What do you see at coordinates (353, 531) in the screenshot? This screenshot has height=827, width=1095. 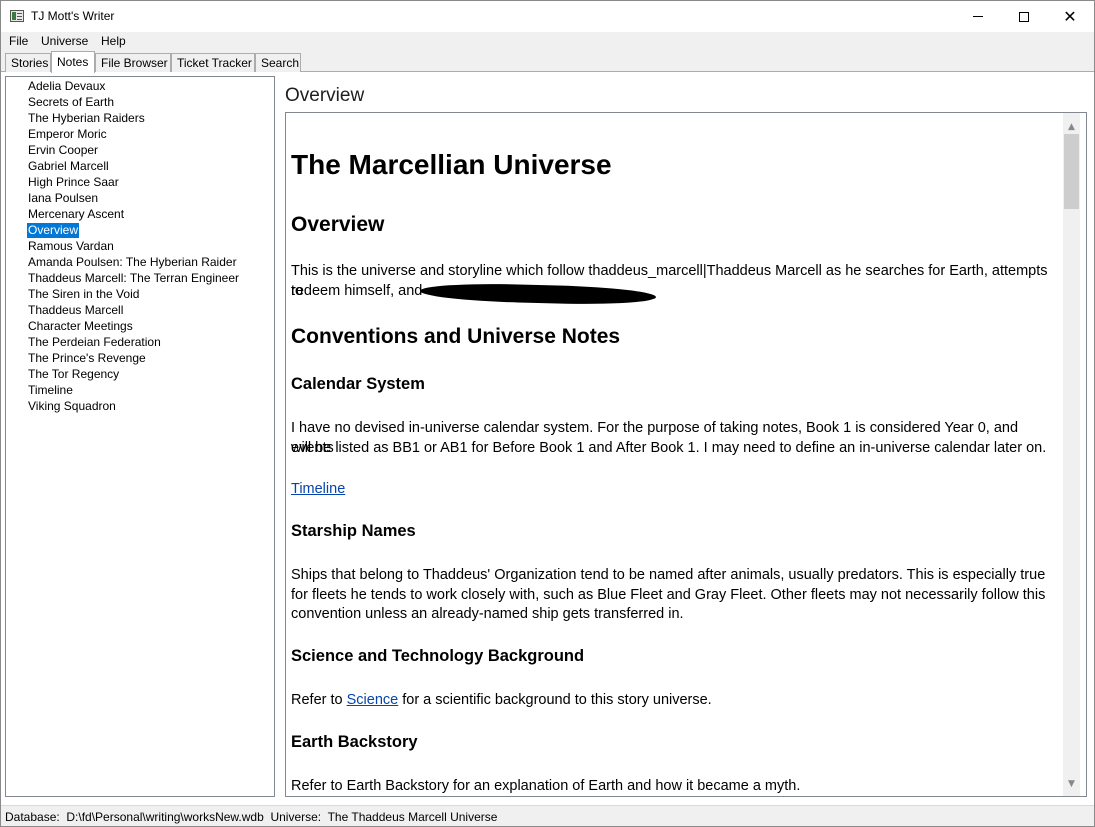 I see `starship-heading: Starship Names` at bounding box center [353, 531].